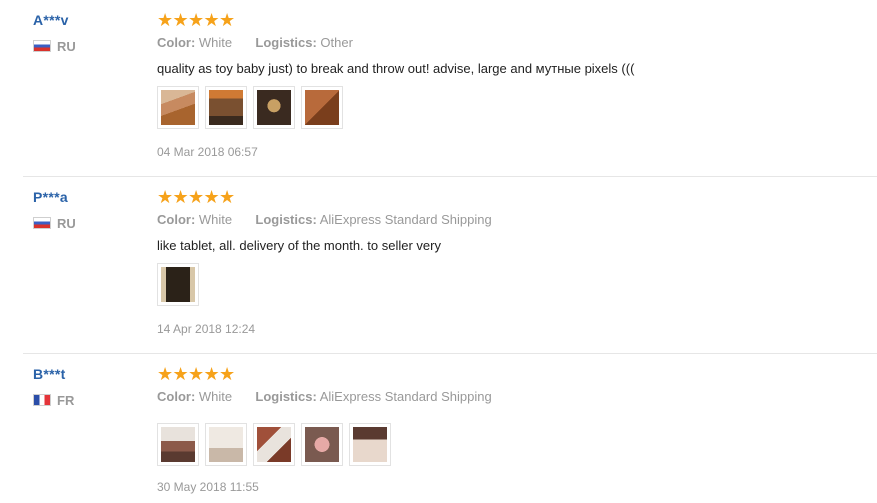  What do you see at coordinates (53, 400) in the screenshot?
I see `reviewer-country: FR` at bounding box center [53, 400].